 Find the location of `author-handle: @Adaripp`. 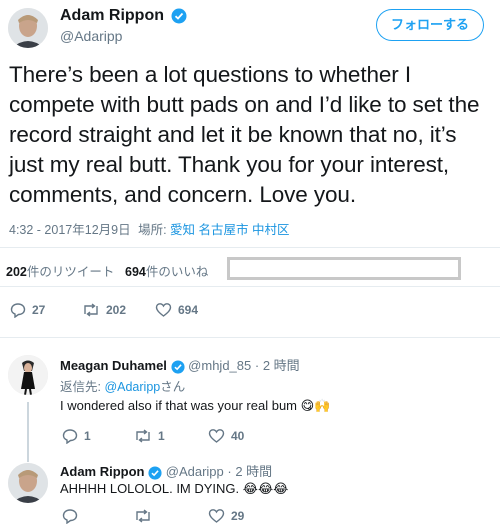

author-handle: @Adaripp is located at coordinates (91, 36).